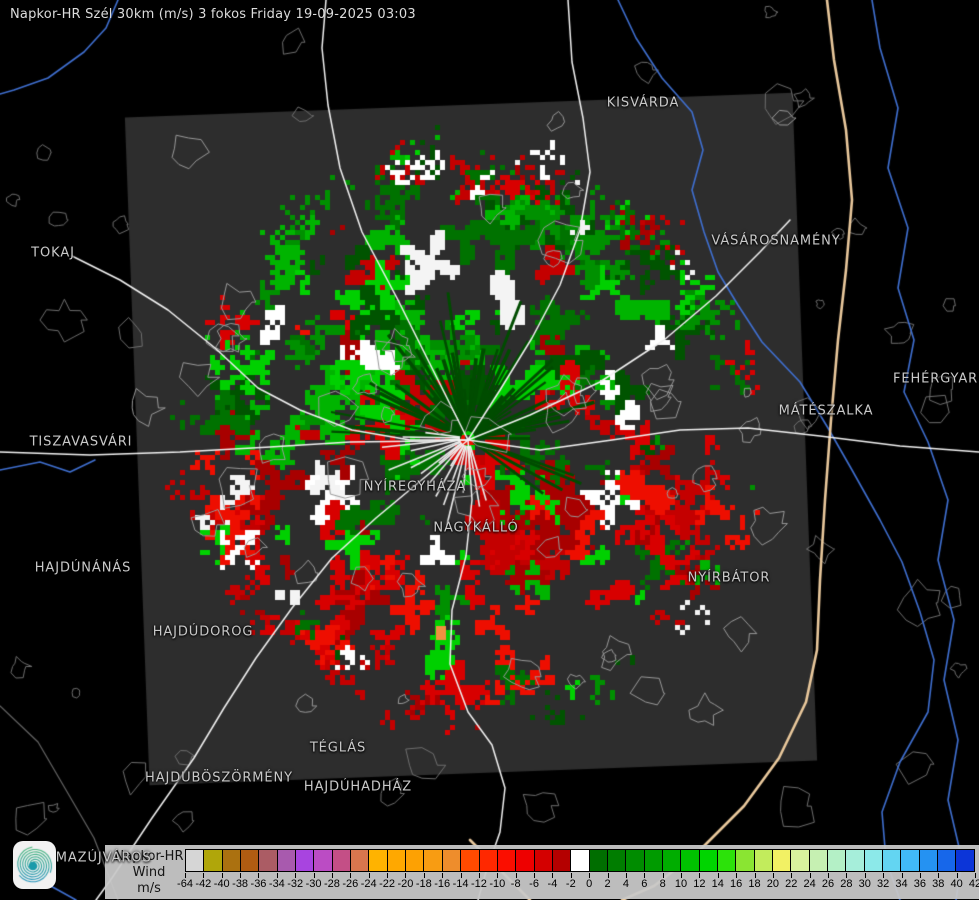  I want to click on app-logo, so click(34, 865).